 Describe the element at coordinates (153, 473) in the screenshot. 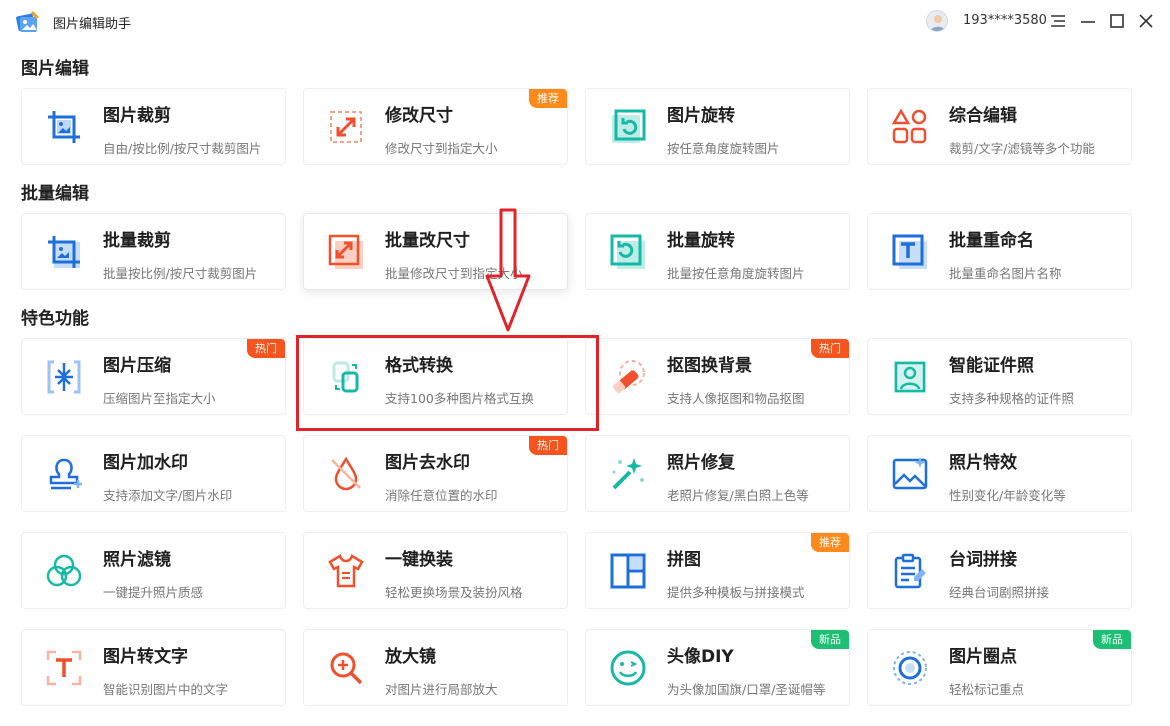

I see `card-add-watermark: 图片加水印 支持添加文字/图片水印` at that location.